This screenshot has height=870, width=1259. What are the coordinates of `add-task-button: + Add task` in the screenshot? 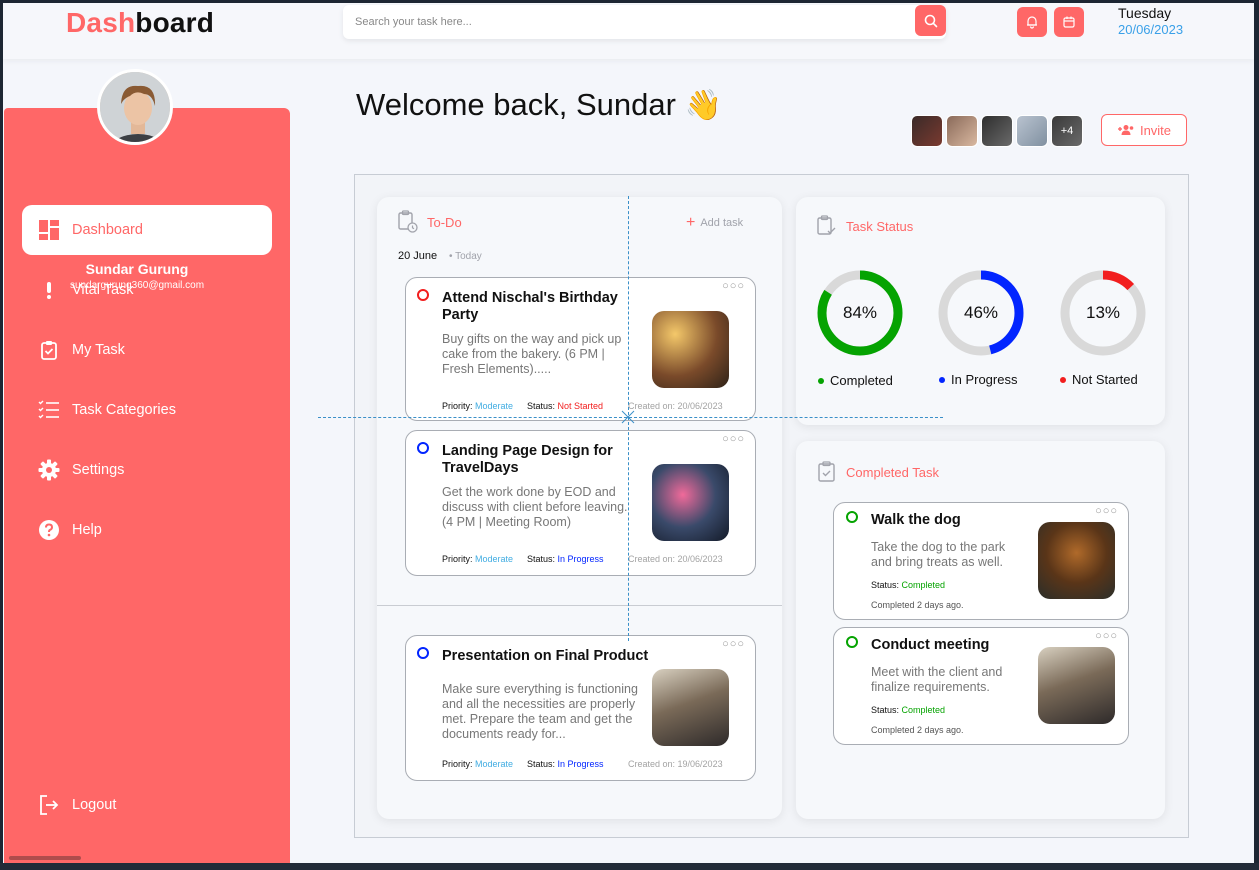 It's located at (714, 223).